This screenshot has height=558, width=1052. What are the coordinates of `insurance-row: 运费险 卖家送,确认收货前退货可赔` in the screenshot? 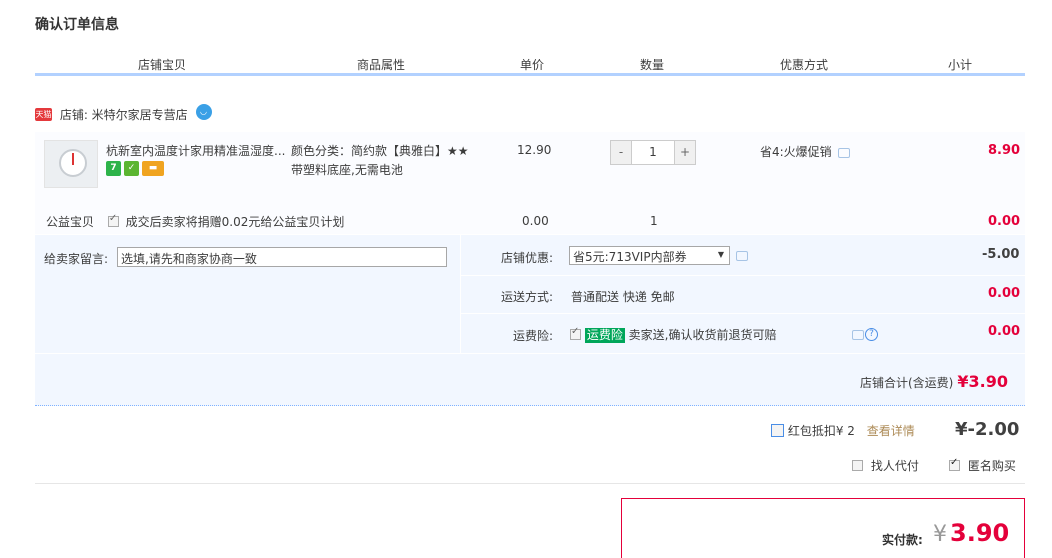 It's located at (673, 334).